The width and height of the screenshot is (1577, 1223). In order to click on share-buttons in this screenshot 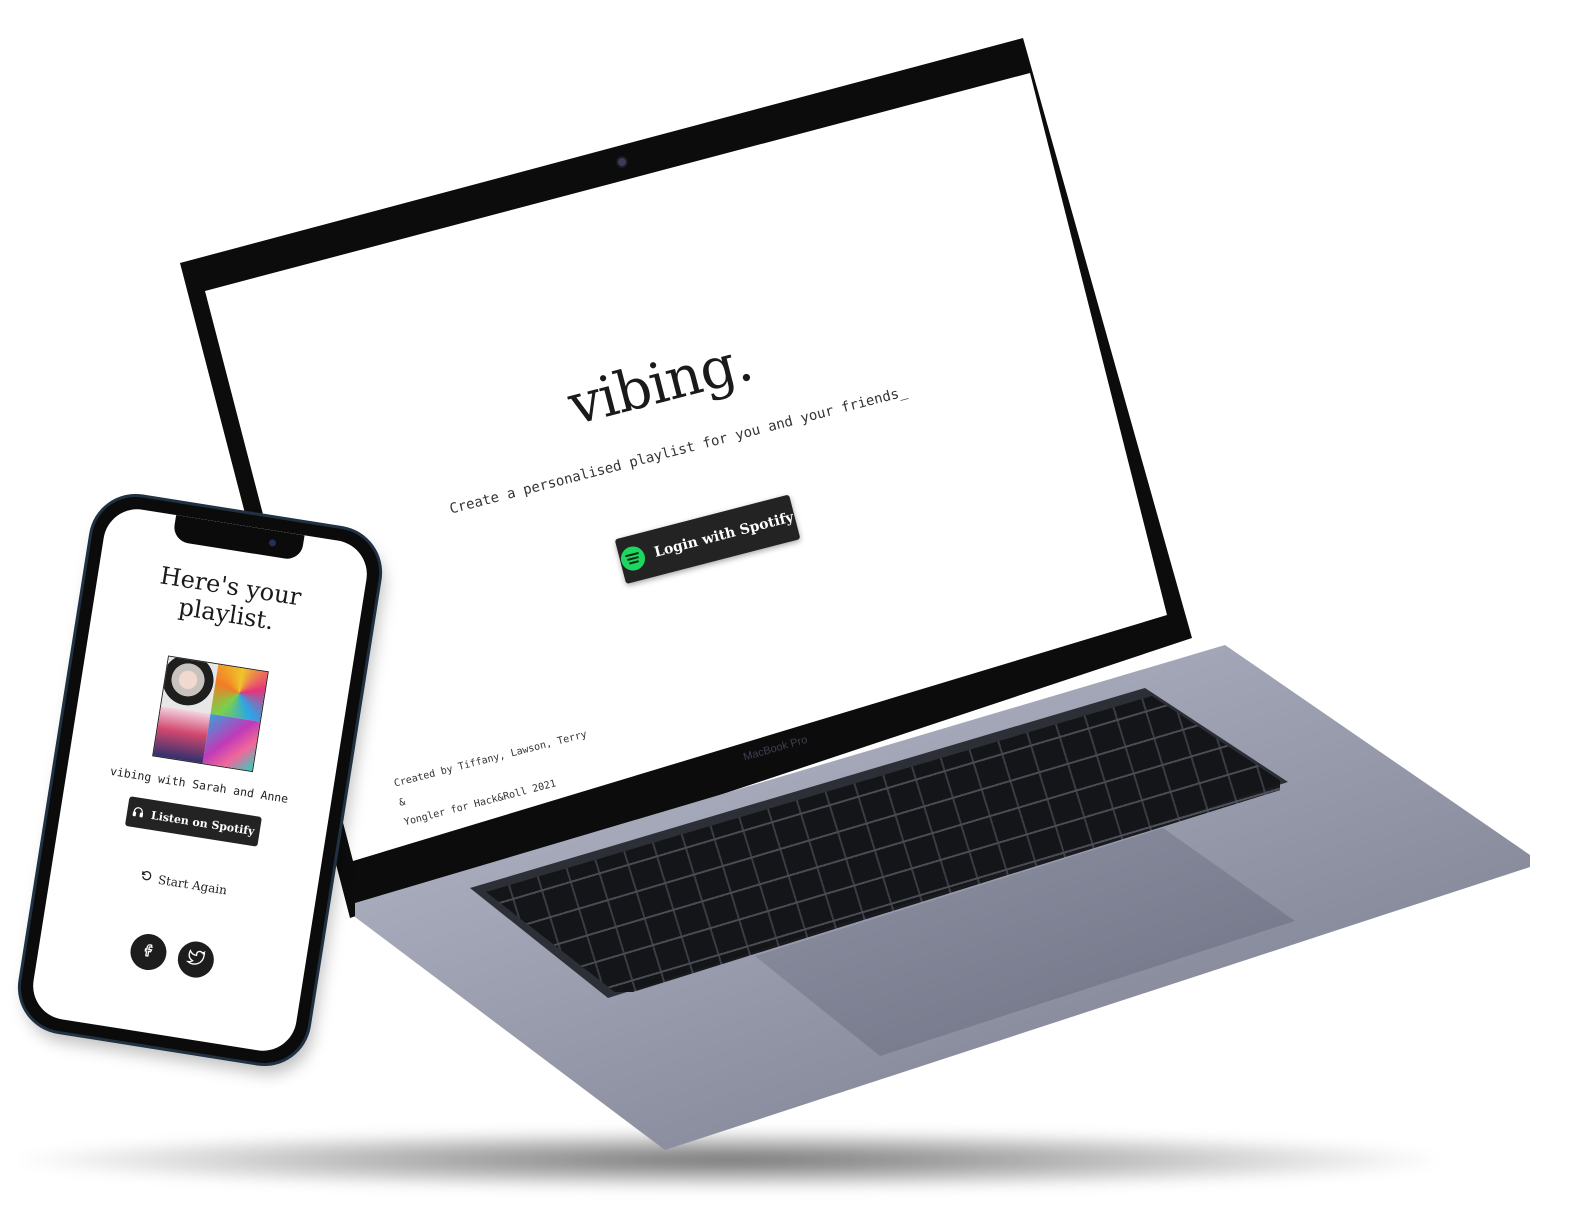, I will do `click(172, 955)`.